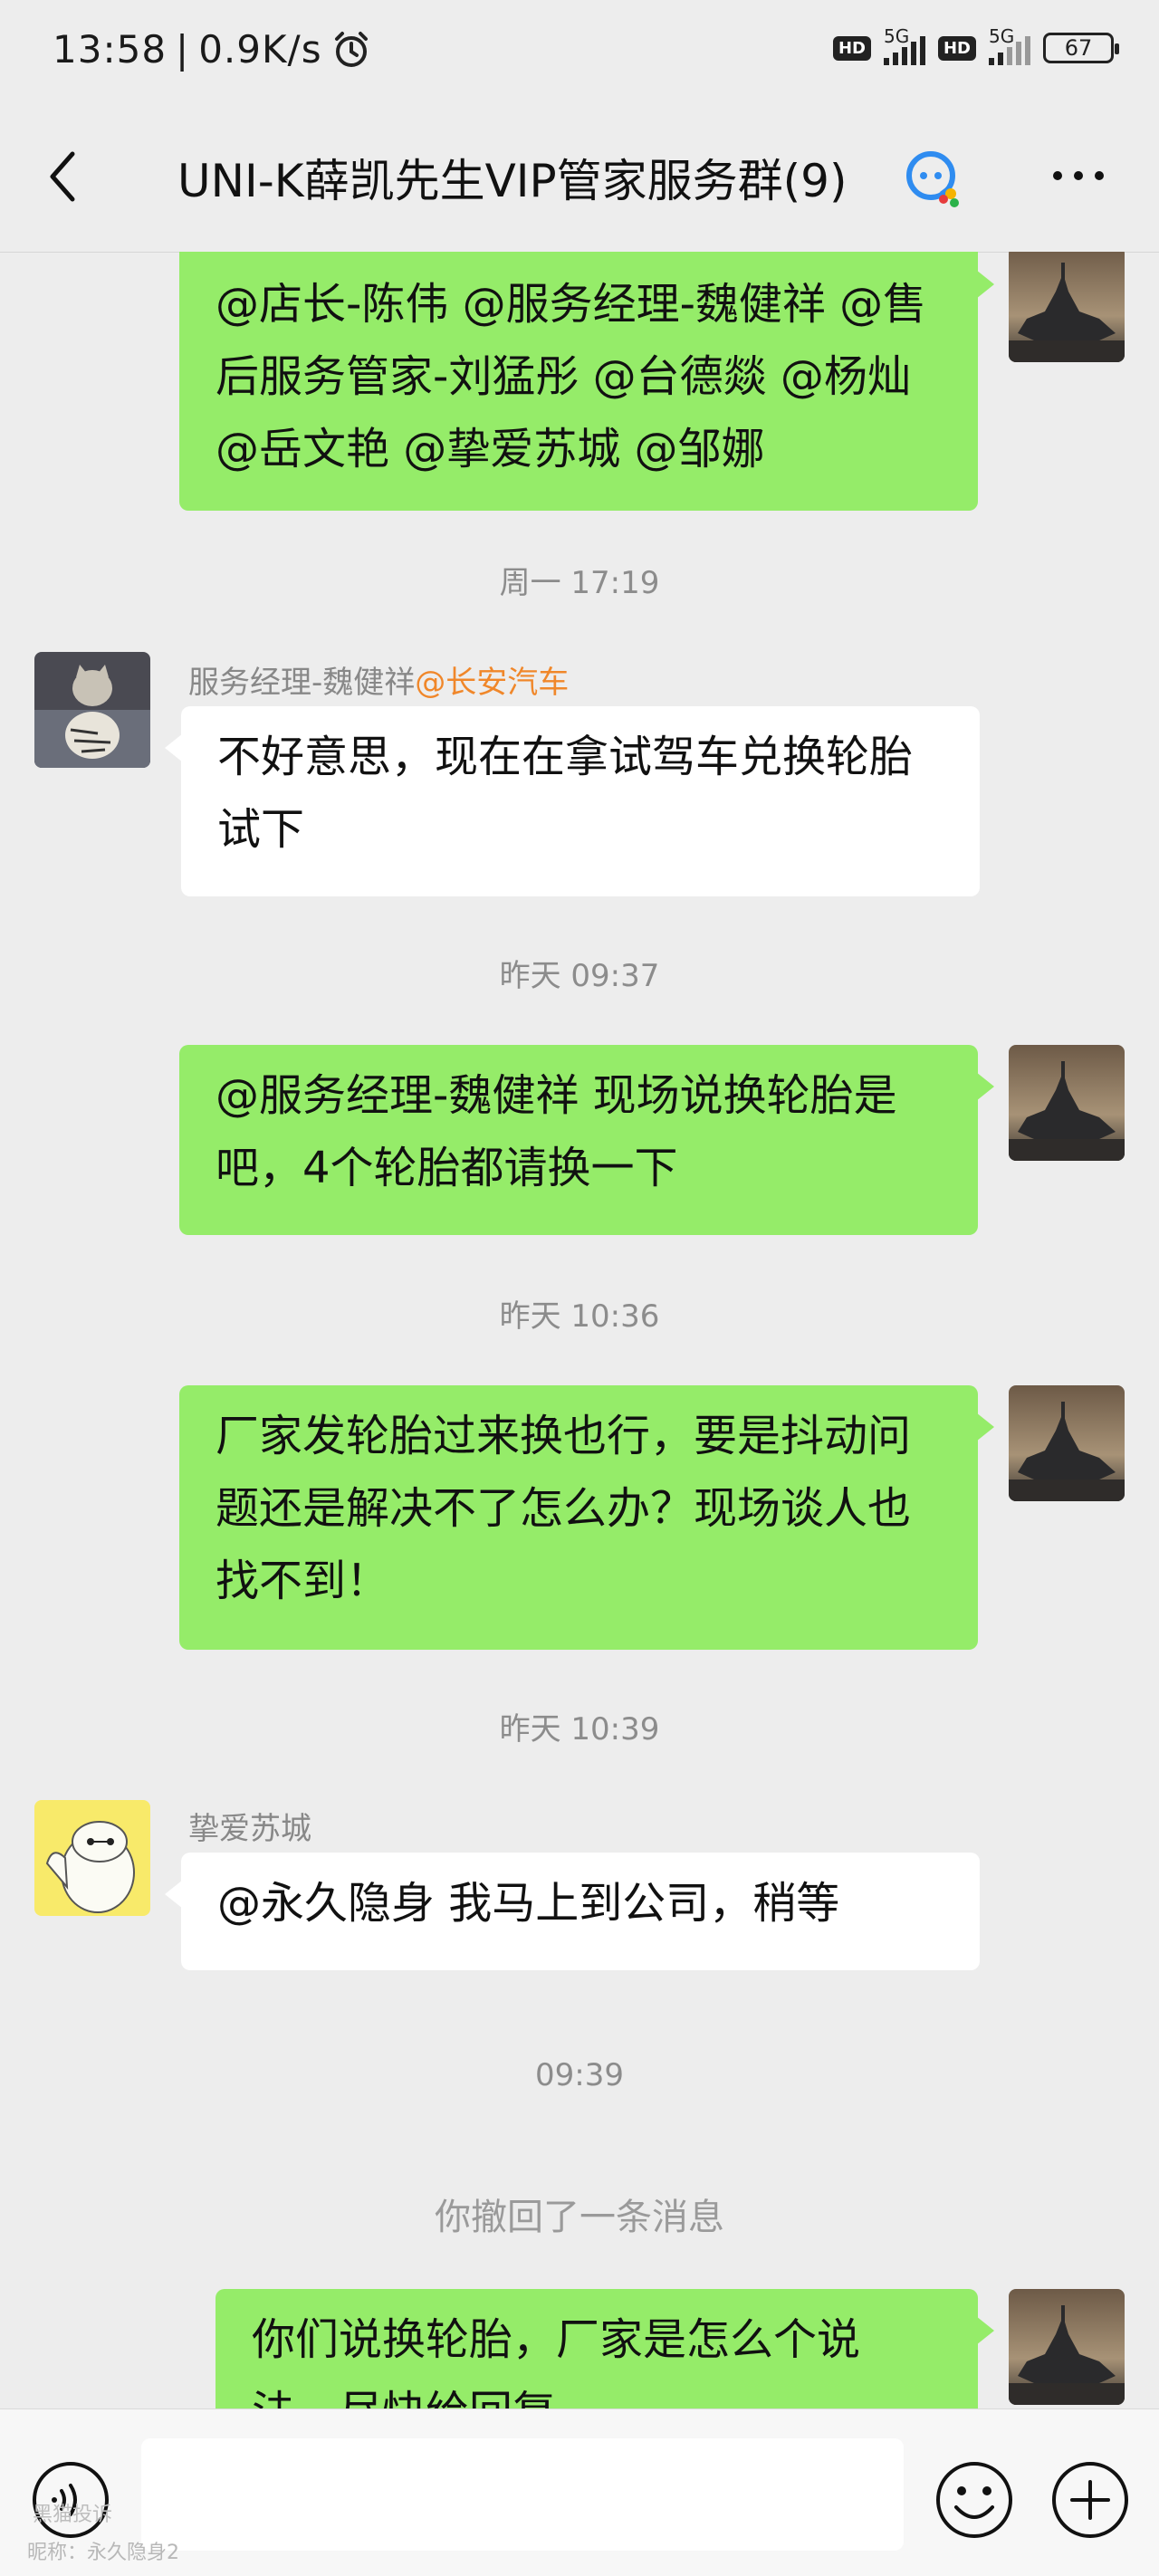 This screenshot has width=1159, height=2576. Describe the element at coordinates (73, 2515) in the screenshot. I see `watermark-logo: 黑猫投诉` at that location.